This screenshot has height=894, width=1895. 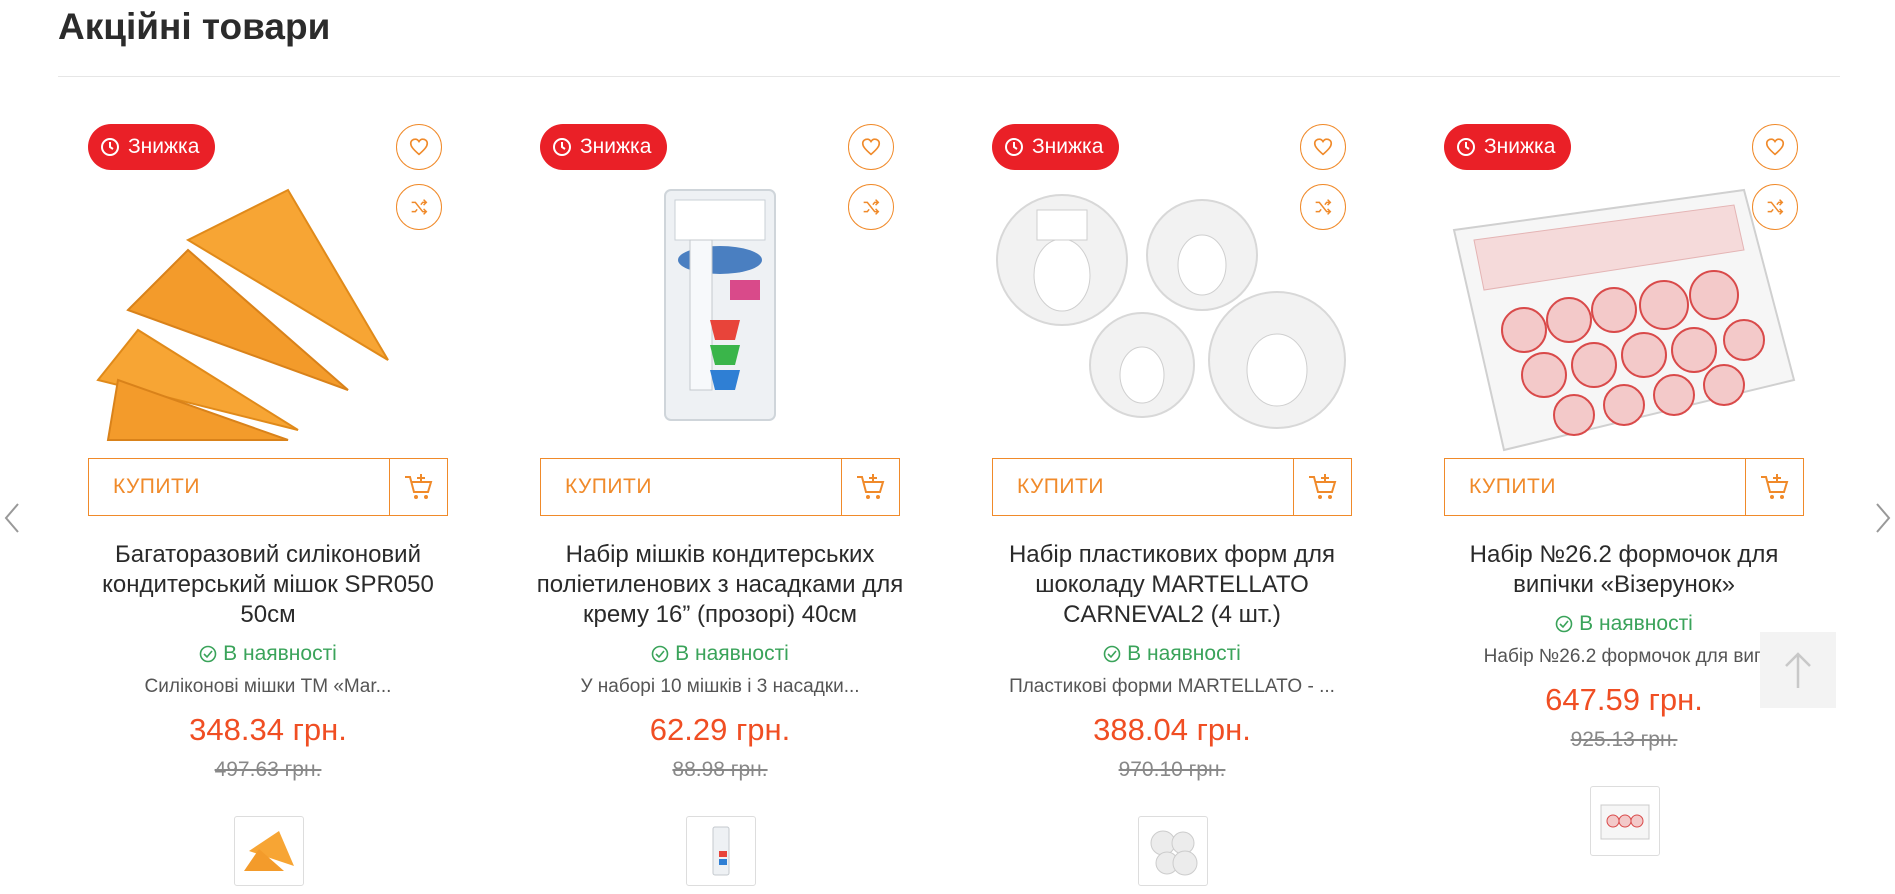 What do you see at coordinates (1624, 656) in the screenshot?
I see `product-description: Набір №26.2 формочок для вип` at bounding box center [1624, 656].